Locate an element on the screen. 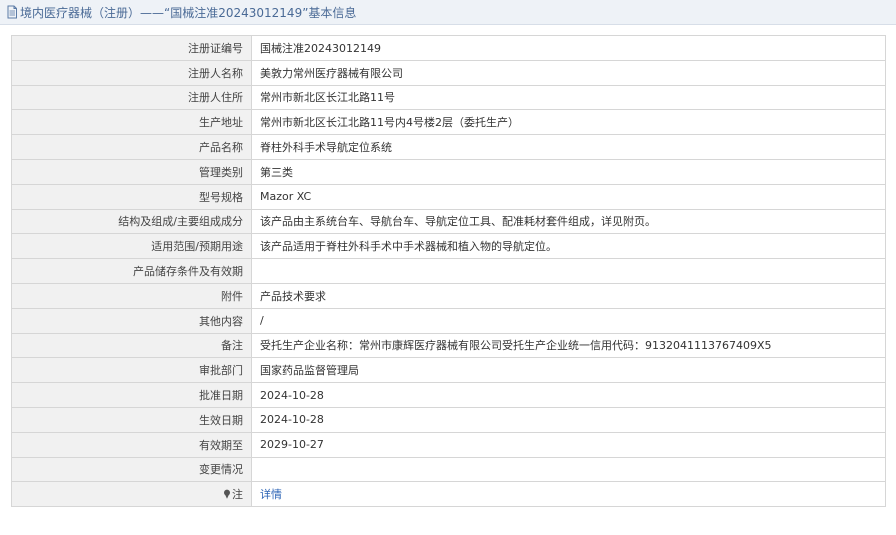 Image resolution: width=896 pixels, height=535 pixels. note-row: 注 详情 is located at coordinates (448, 494).